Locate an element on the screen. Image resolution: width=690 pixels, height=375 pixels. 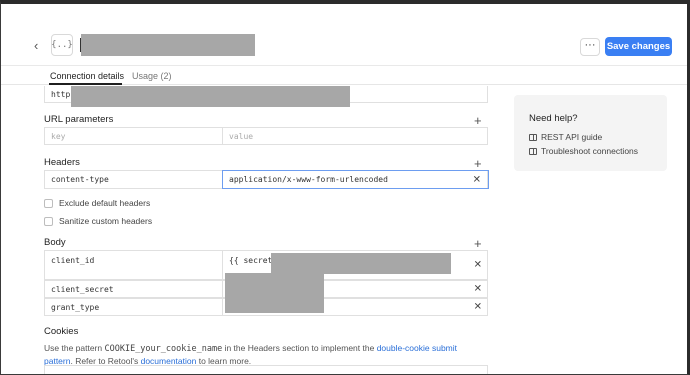
sanitize-custom-headers-label: Sanitize custom headers is located at coordinates (106, 221).